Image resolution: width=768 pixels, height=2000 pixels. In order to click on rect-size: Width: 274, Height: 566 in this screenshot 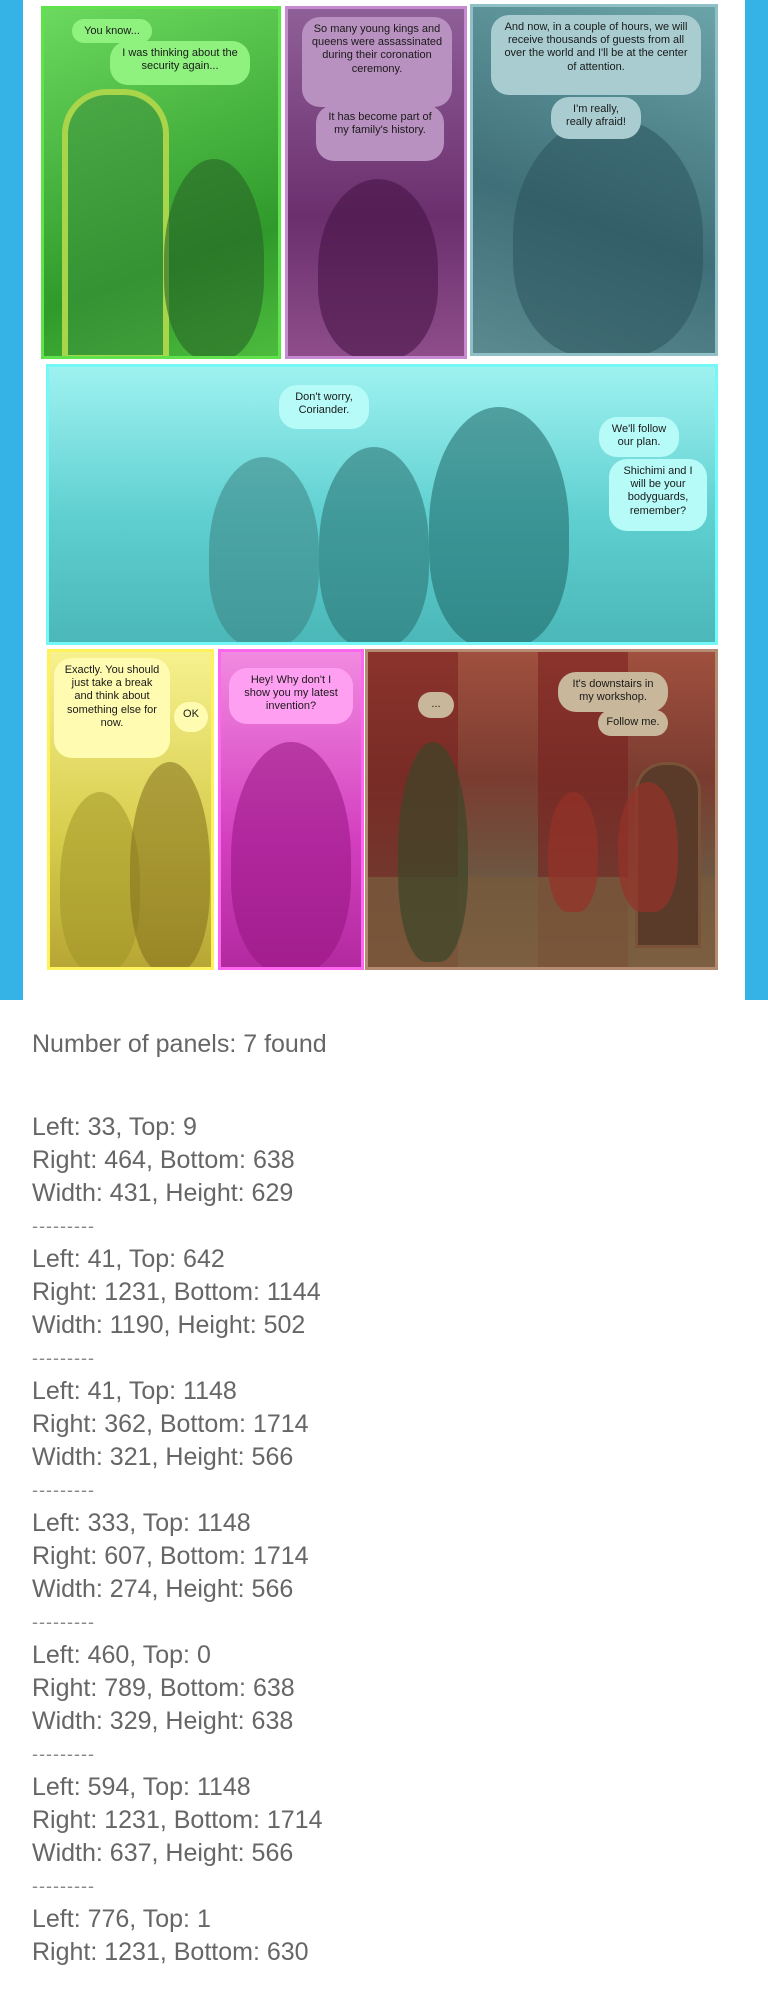, I will do `click(163, 1589)`.